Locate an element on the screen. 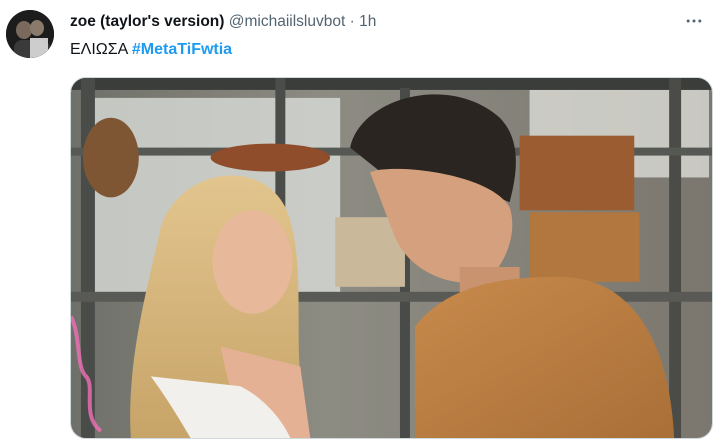 This screenshot has height=444, width=722. more-horizontal-icon is located at coordinates (694, 21).